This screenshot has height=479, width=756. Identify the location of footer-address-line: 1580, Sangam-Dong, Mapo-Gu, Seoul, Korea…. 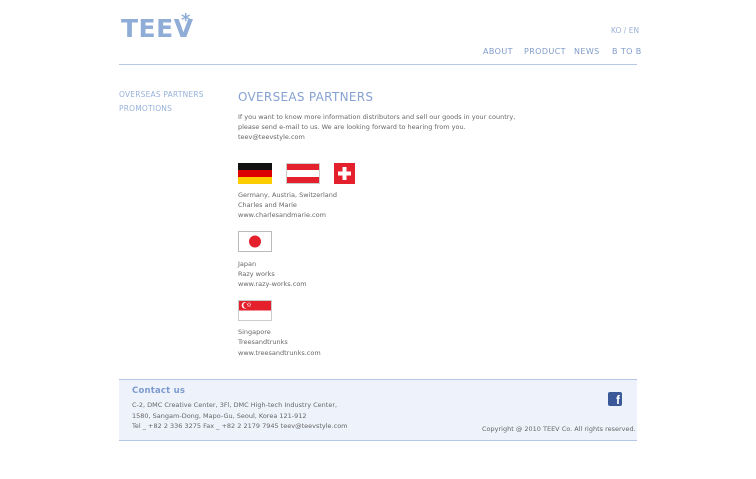
(219, 416).